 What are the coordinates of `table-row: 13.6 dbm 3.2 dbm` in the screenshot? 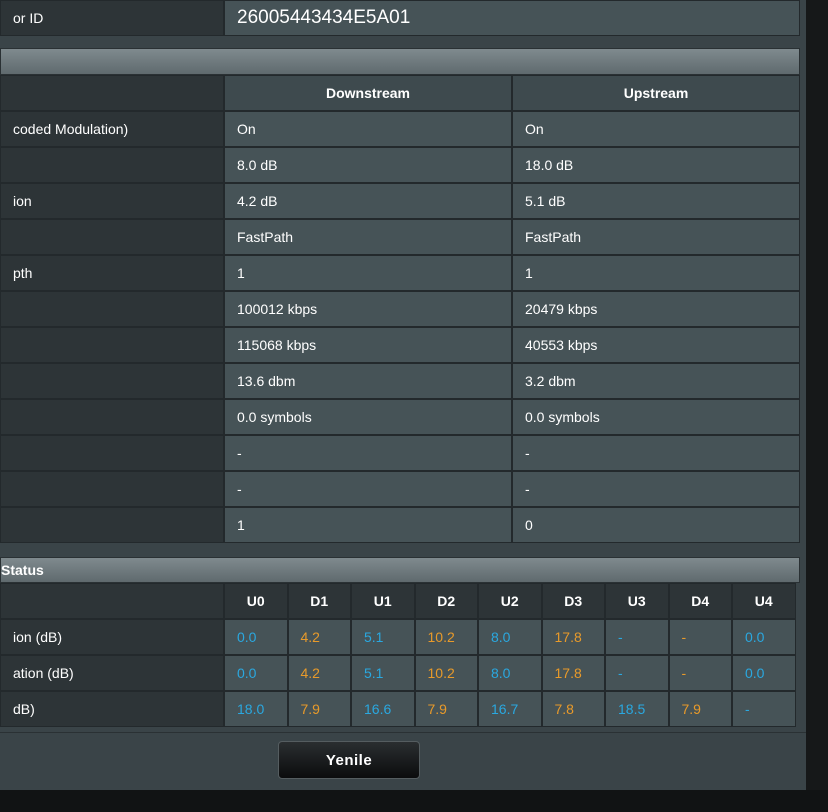 It's located at (400, 381).